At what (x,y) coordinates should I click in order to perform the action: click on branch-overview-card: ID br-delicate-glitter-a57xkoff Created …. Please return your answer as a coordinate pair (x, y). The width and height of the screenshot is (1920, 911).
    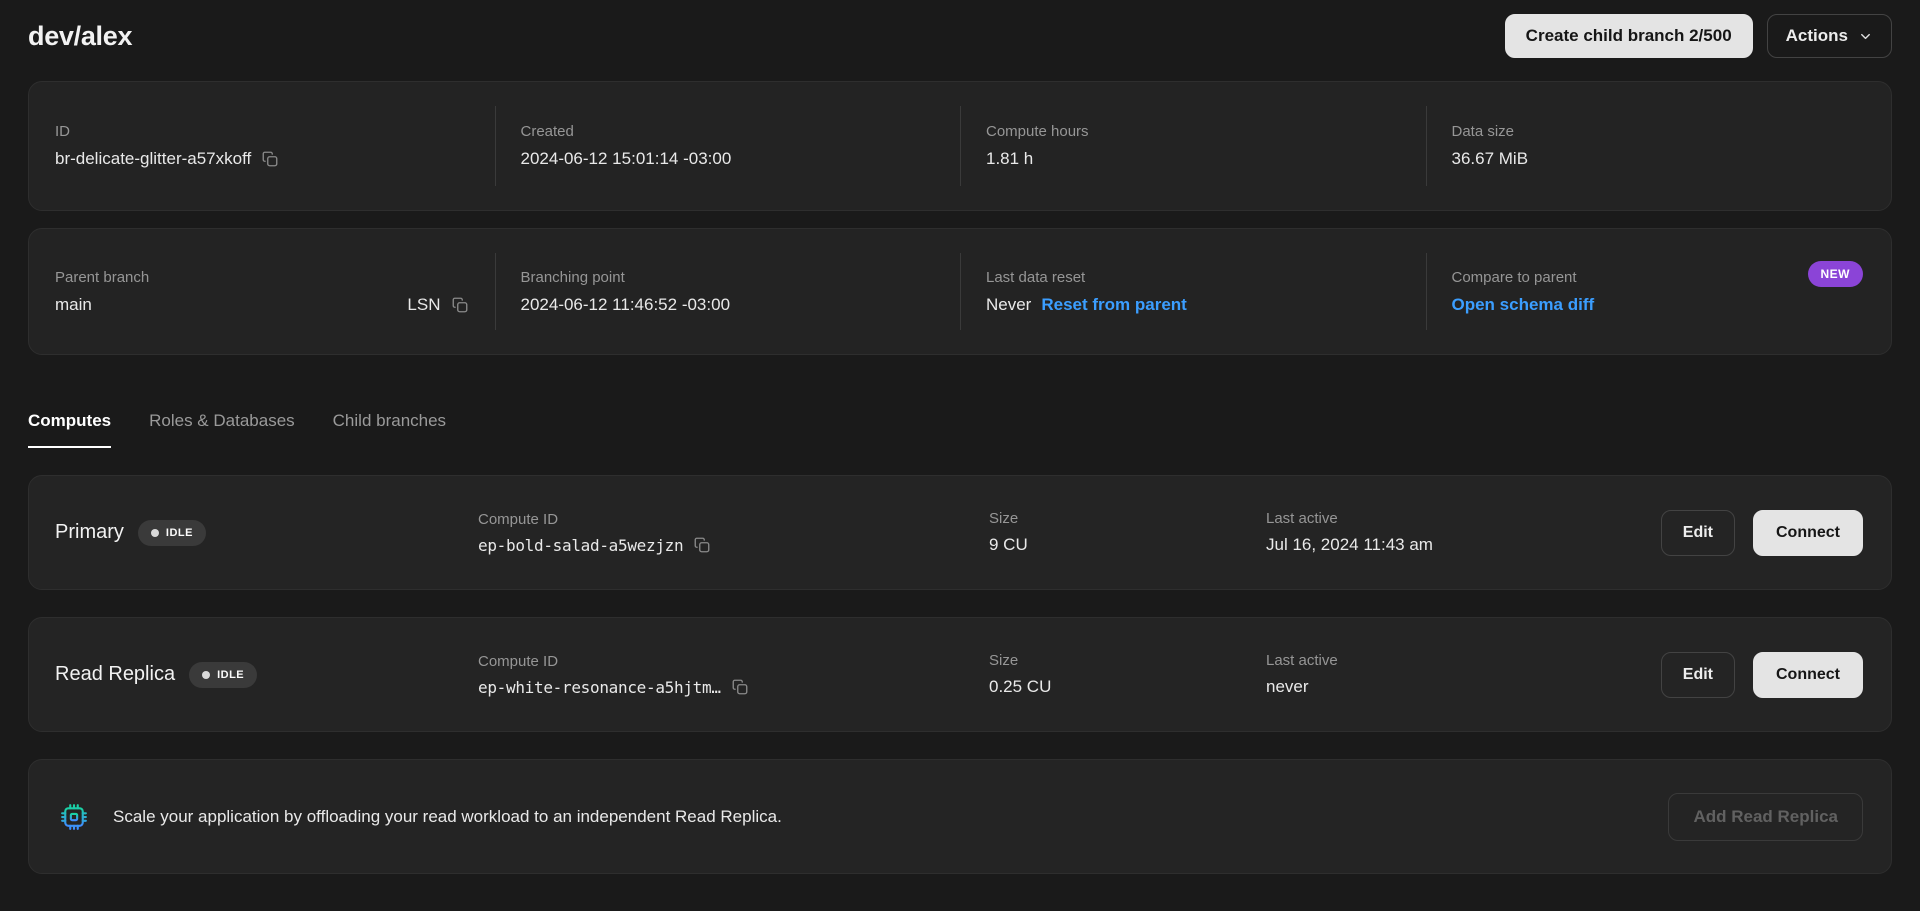
    Looking at the image, I should click on (960, 146).